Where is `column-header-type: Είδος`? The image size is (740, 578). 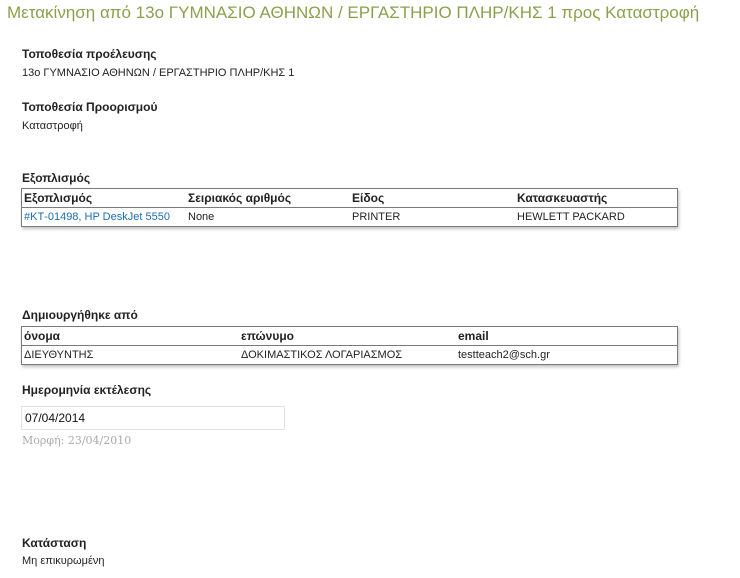
column-header-type: Είδος is located at coordinates (432, 198).